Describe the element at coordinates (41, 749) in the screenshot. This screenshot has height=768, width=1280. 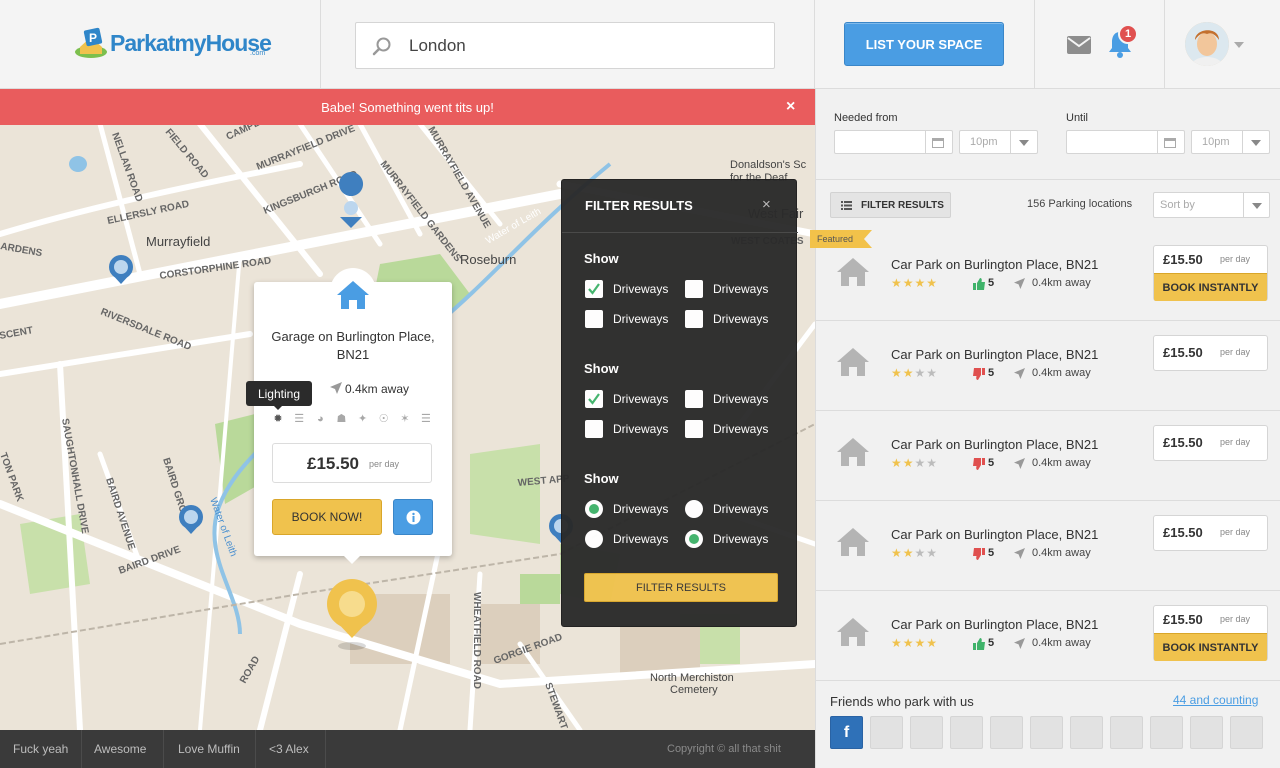
I see `footer-link: Fuck yeah` at that location.